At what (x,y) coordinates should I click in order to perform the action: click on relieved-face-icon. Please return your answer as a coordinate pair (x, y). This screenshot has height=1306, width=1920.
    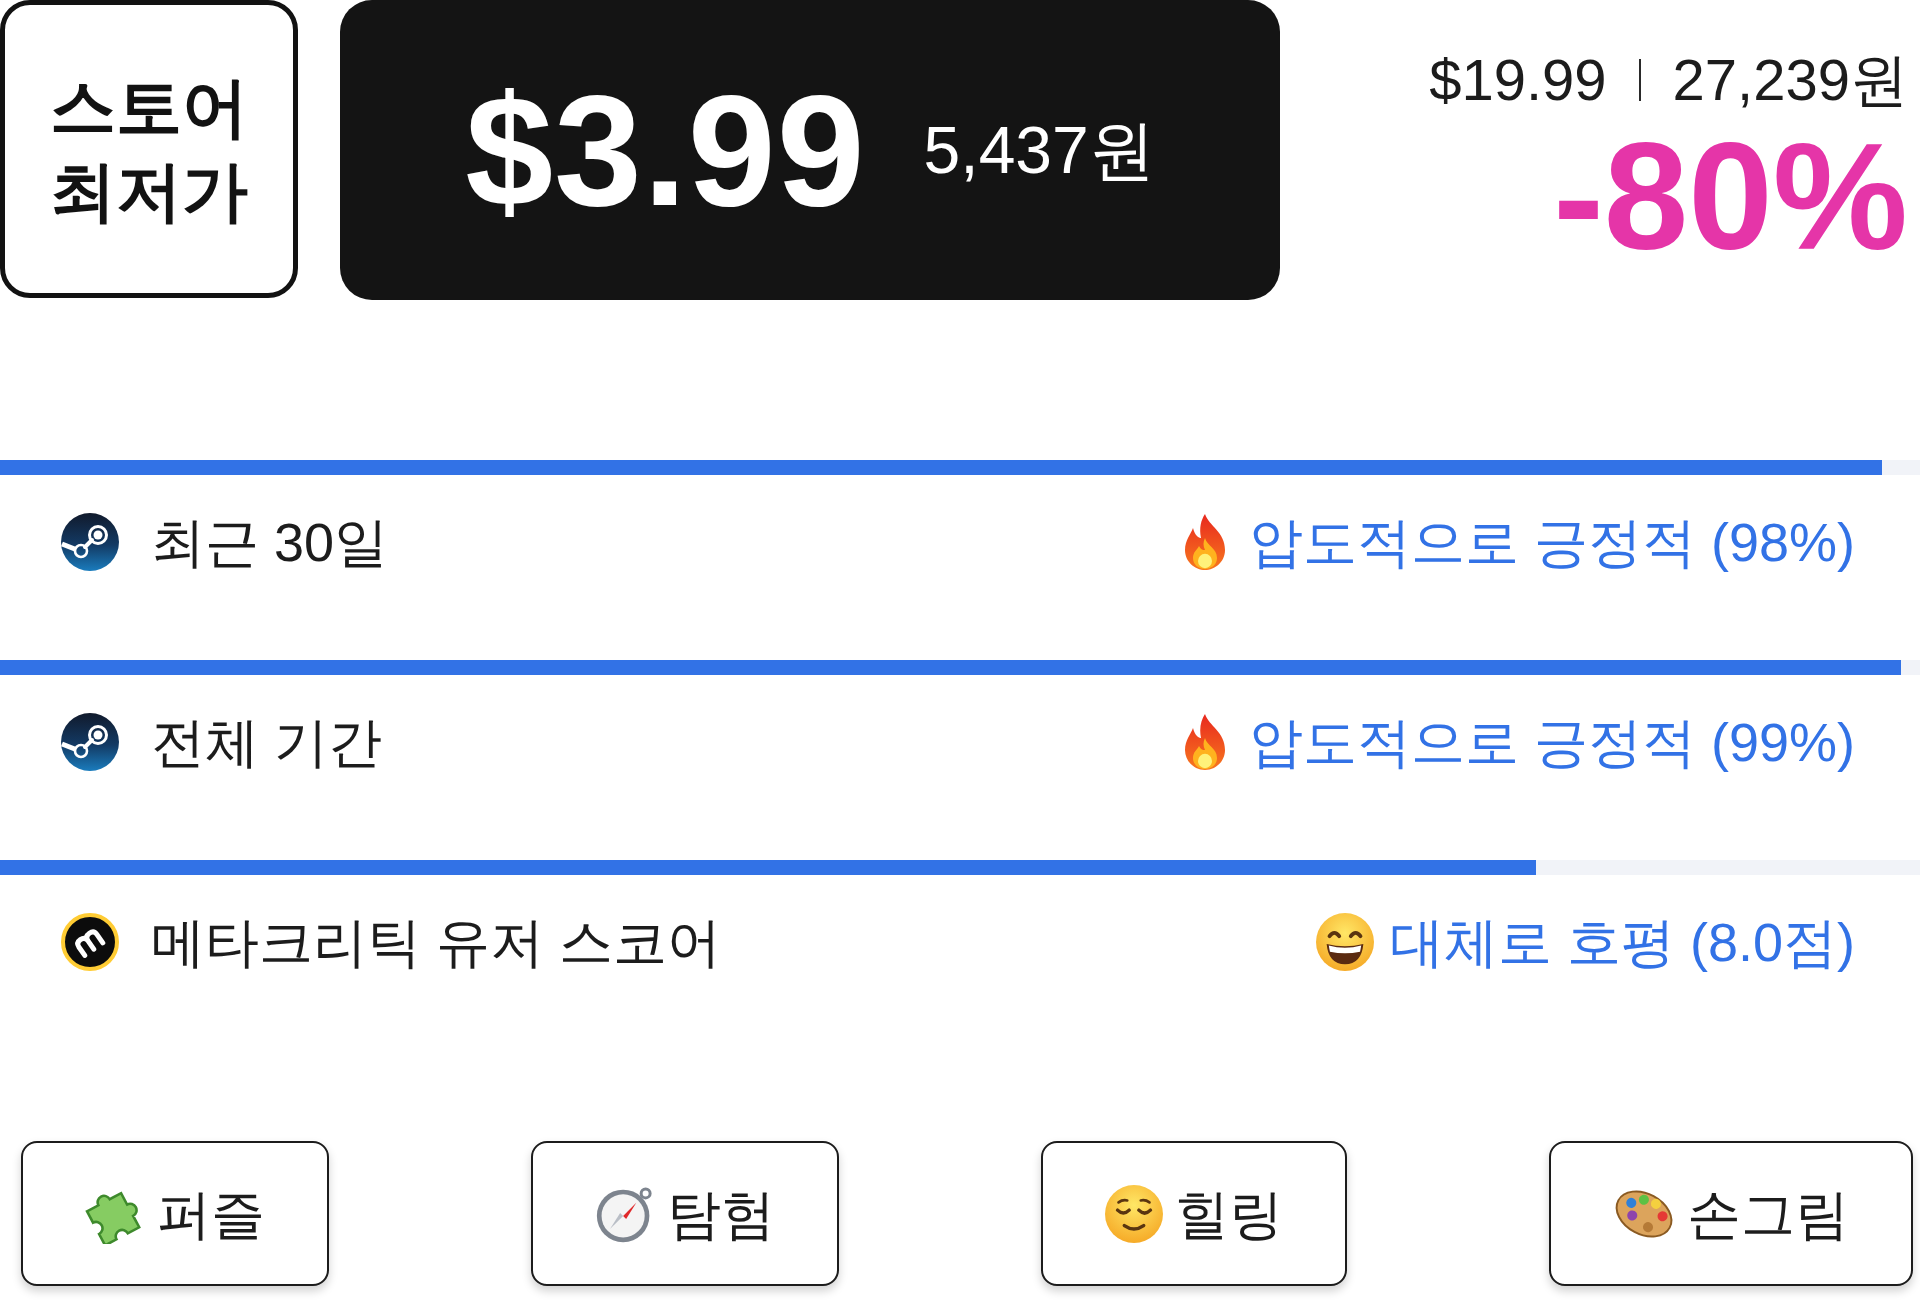
    Looking at the image, I should click on (1134, 1213).